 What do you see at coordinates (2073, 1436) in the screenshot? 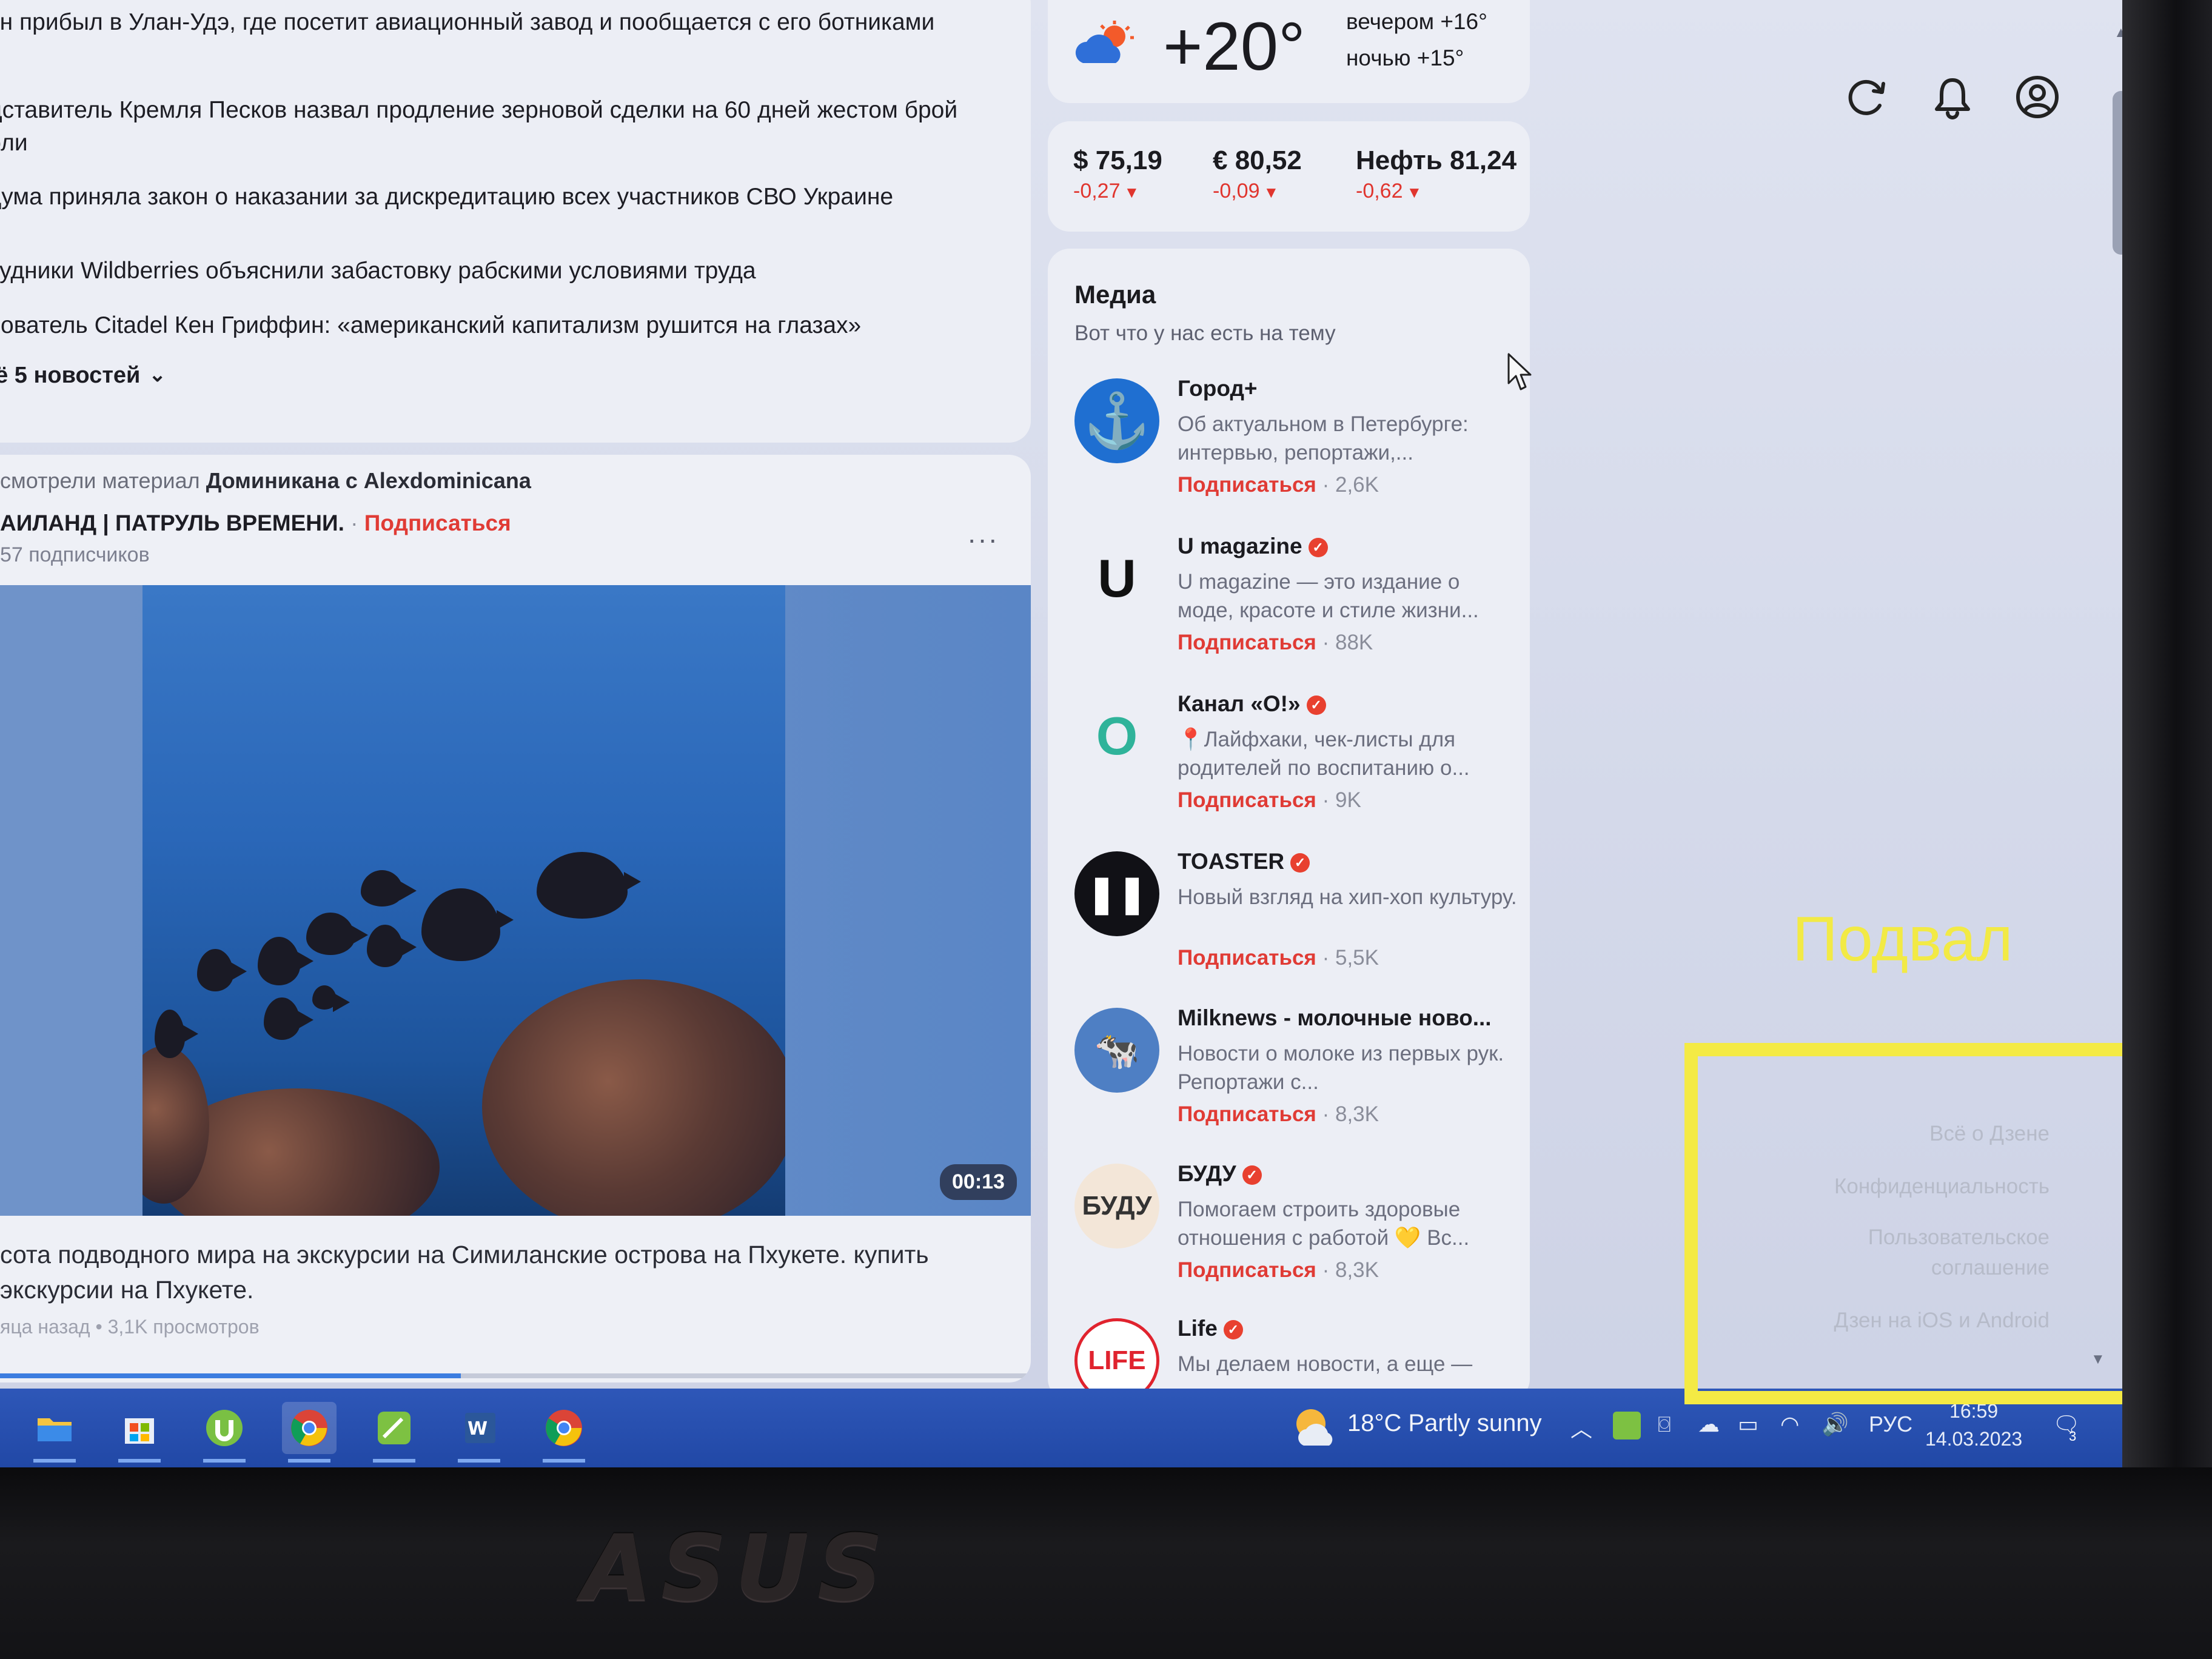
I see `notification-count: 3` at bounding box center [2073, 1436].